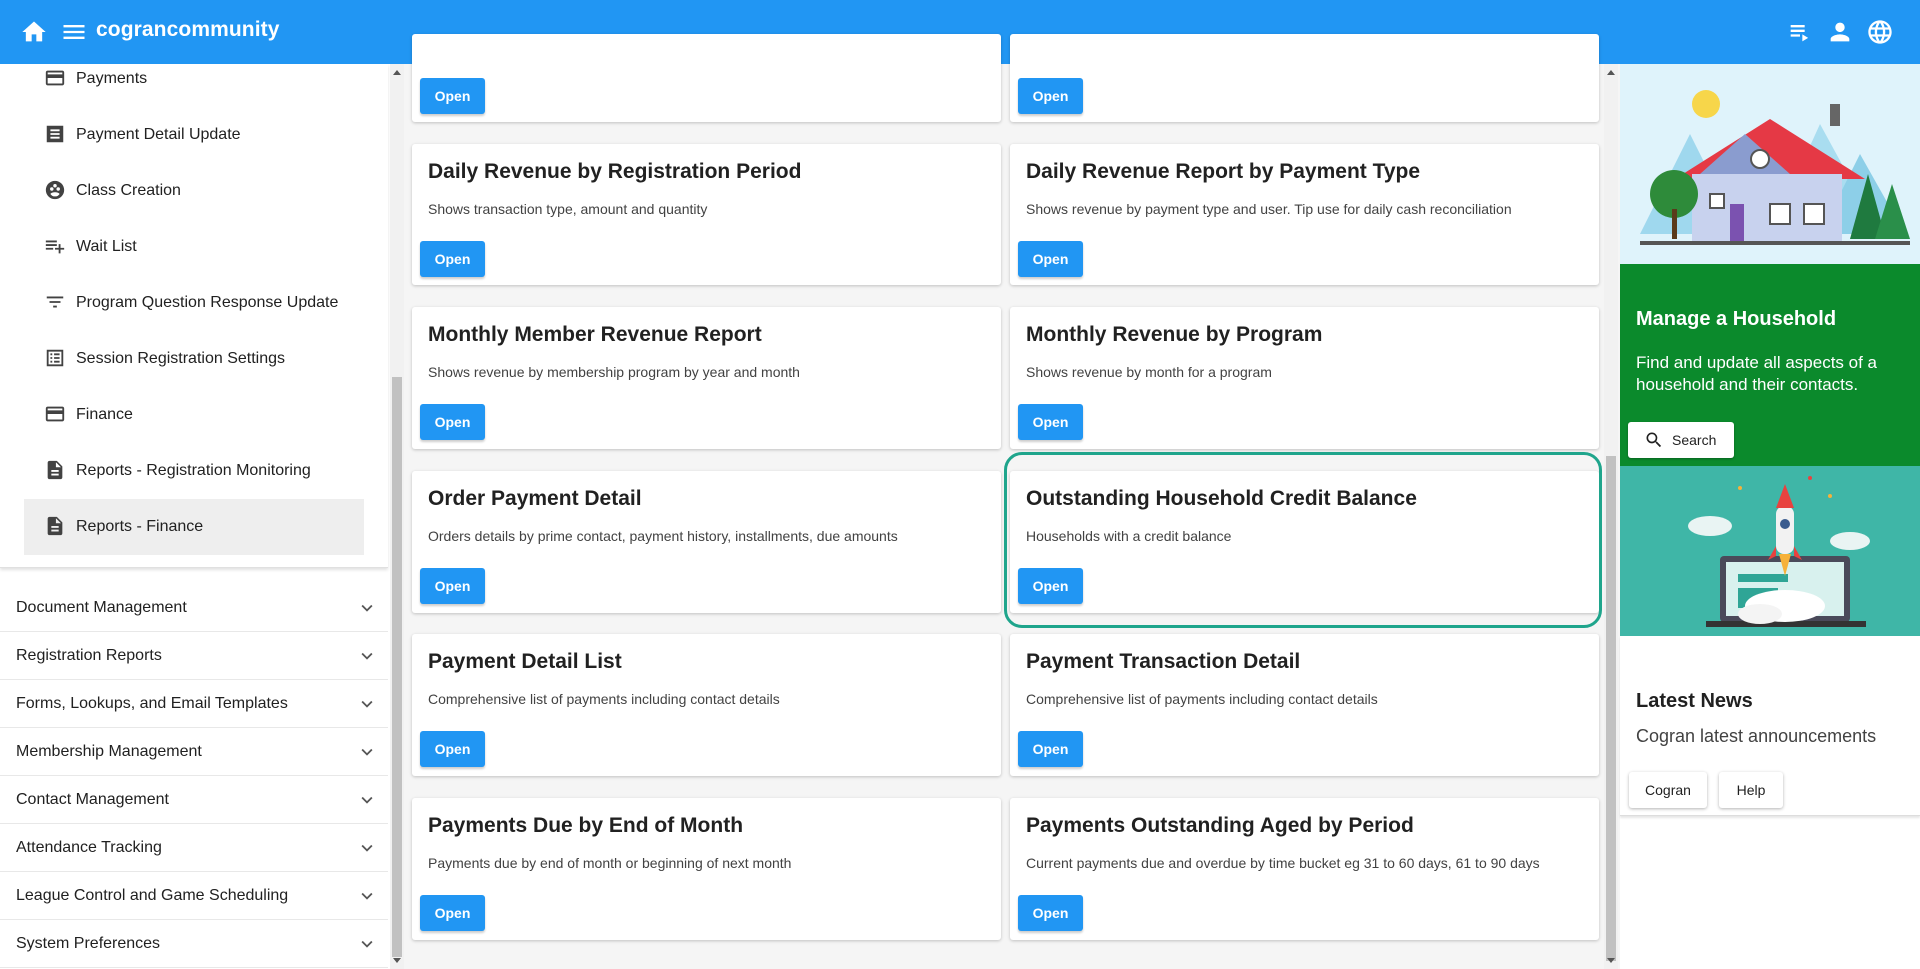 The width and height of the screenshot is (1920, 969). What do you see at coordinates (207, 302) in the screenshot?
I see `sidebar-item-label: Program Question Response Update` at bounding box center [207, 302].